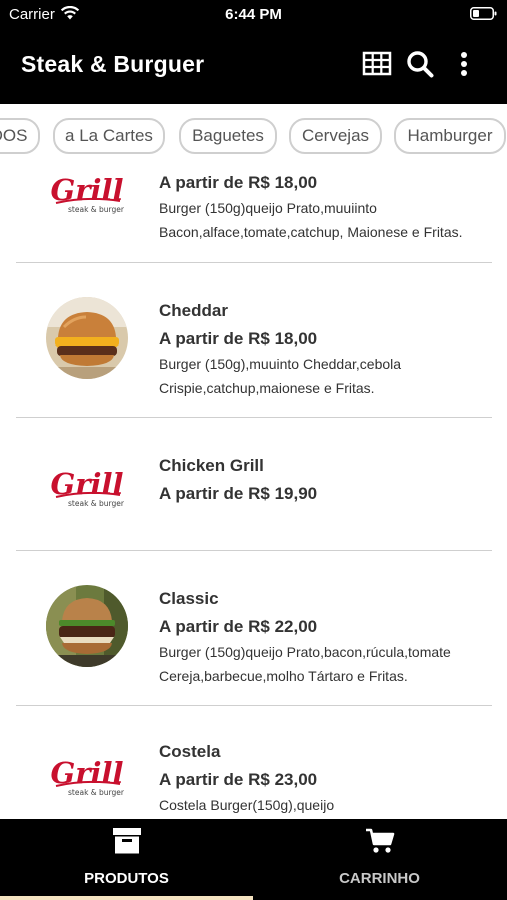  Describe the element at coordinates (238, 626) in the screenshot. I see `product-price: A partir de R$ 22,00` at that location.